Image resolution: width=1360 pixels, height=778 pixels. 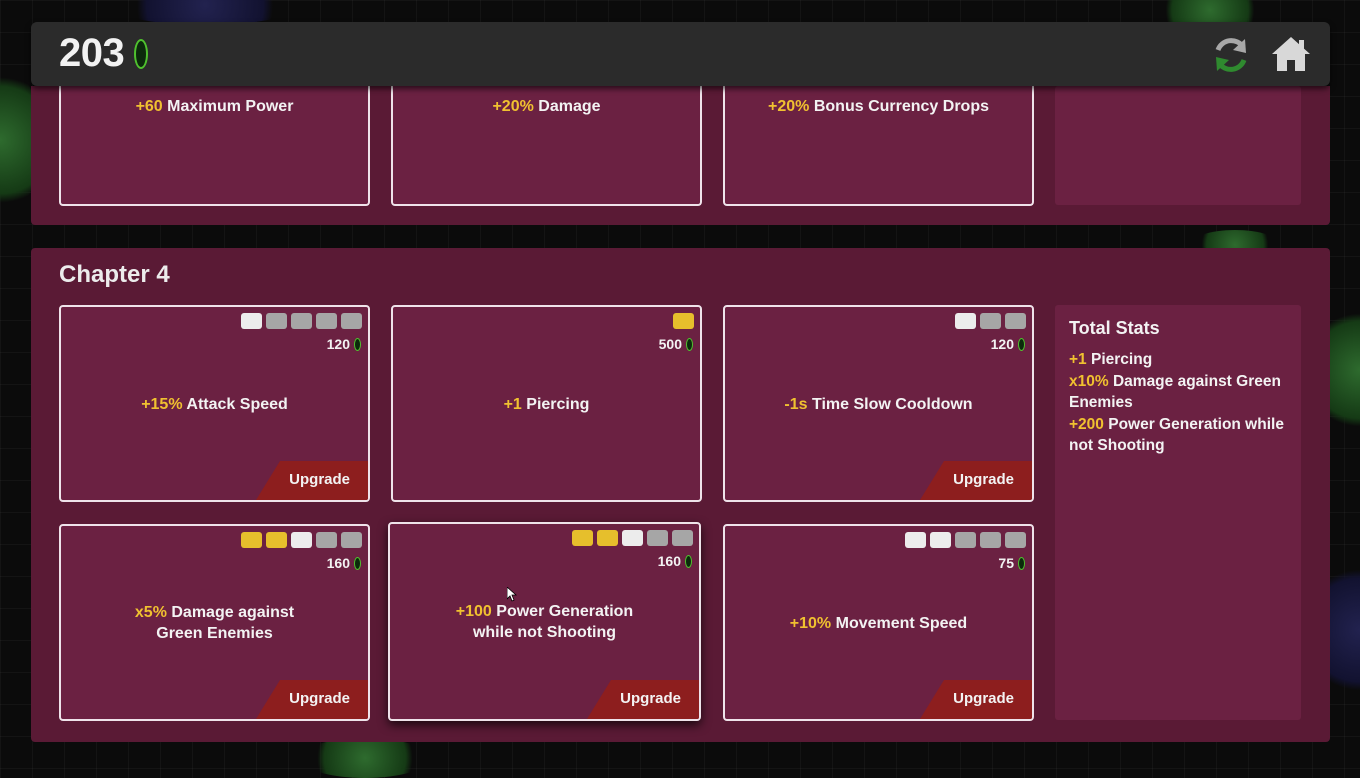 I want to click on mouse-cursor-icon, so click(x=512, y=594).